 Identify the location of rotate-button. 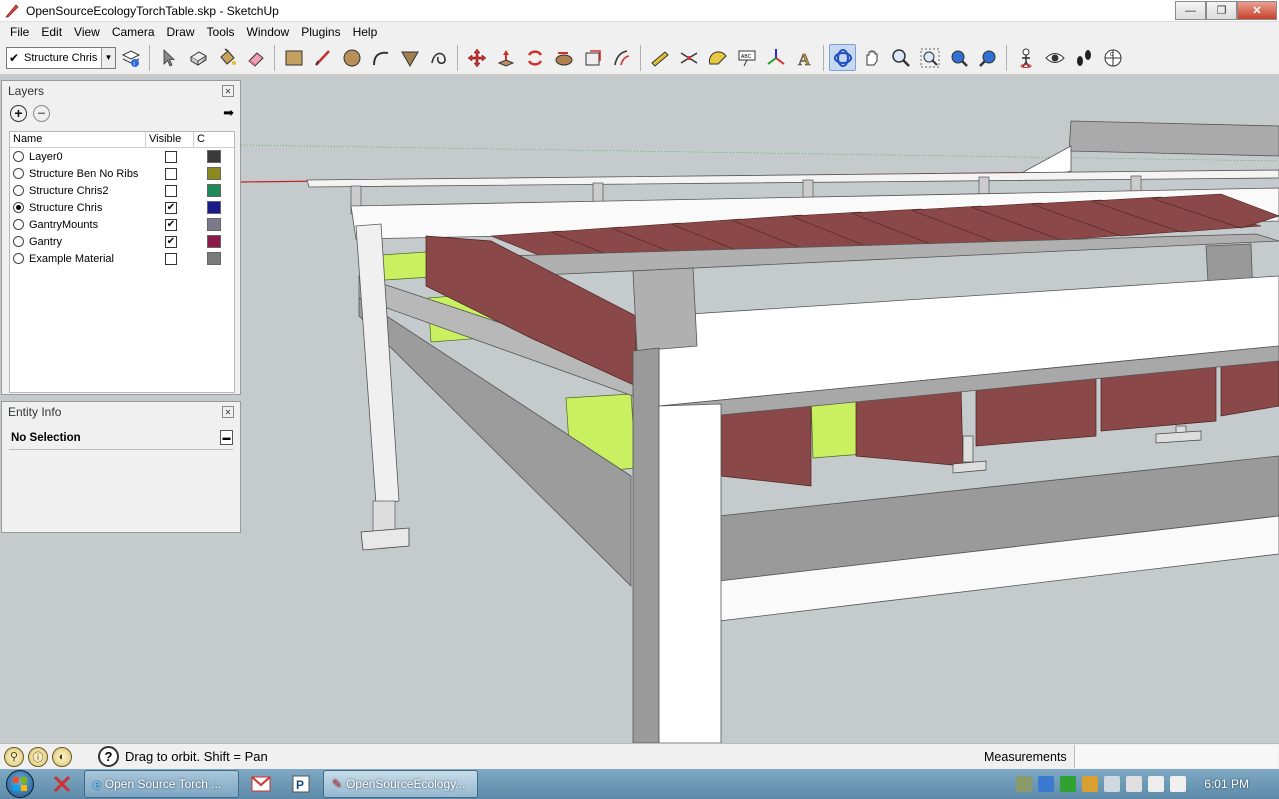
(534, 57).